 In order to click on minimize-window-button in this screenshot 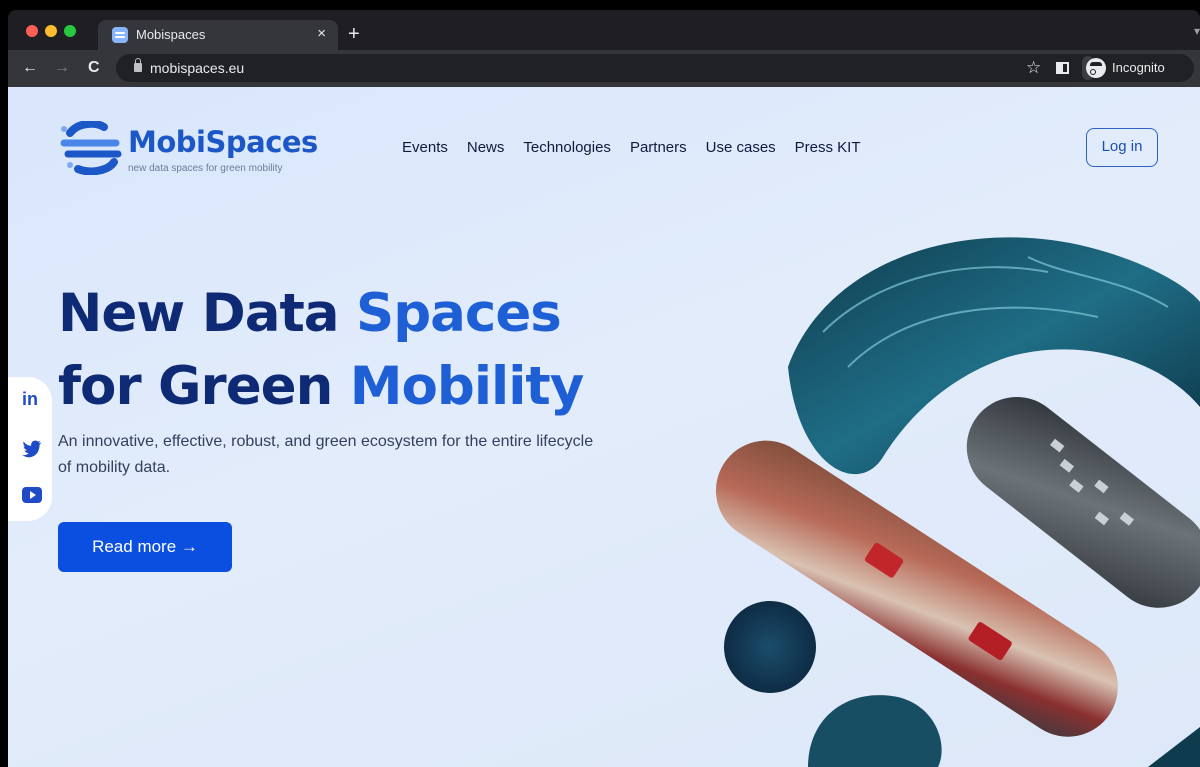, I will do `click(51, 31)`.